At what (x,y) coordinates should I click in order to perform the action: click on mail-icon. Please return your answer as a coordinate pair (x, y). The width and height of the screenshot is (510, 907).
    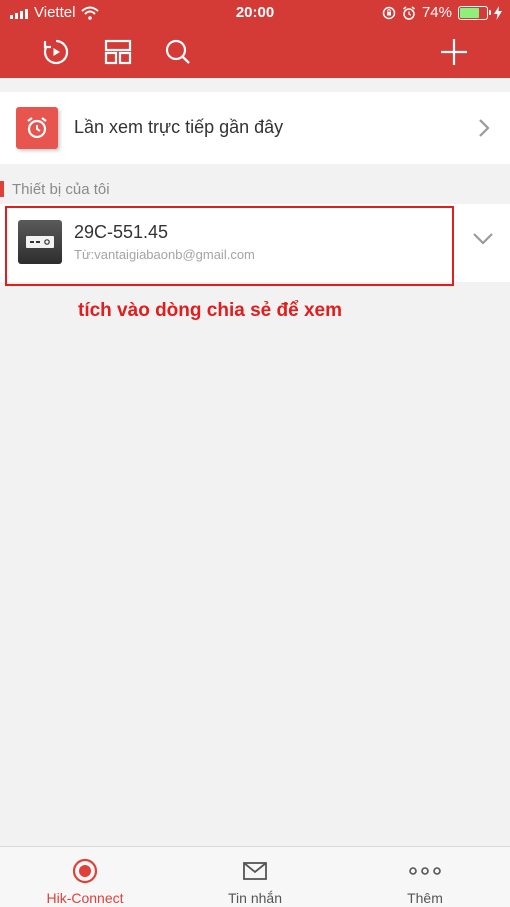
    Looking at the image, I should click on (255, 871).